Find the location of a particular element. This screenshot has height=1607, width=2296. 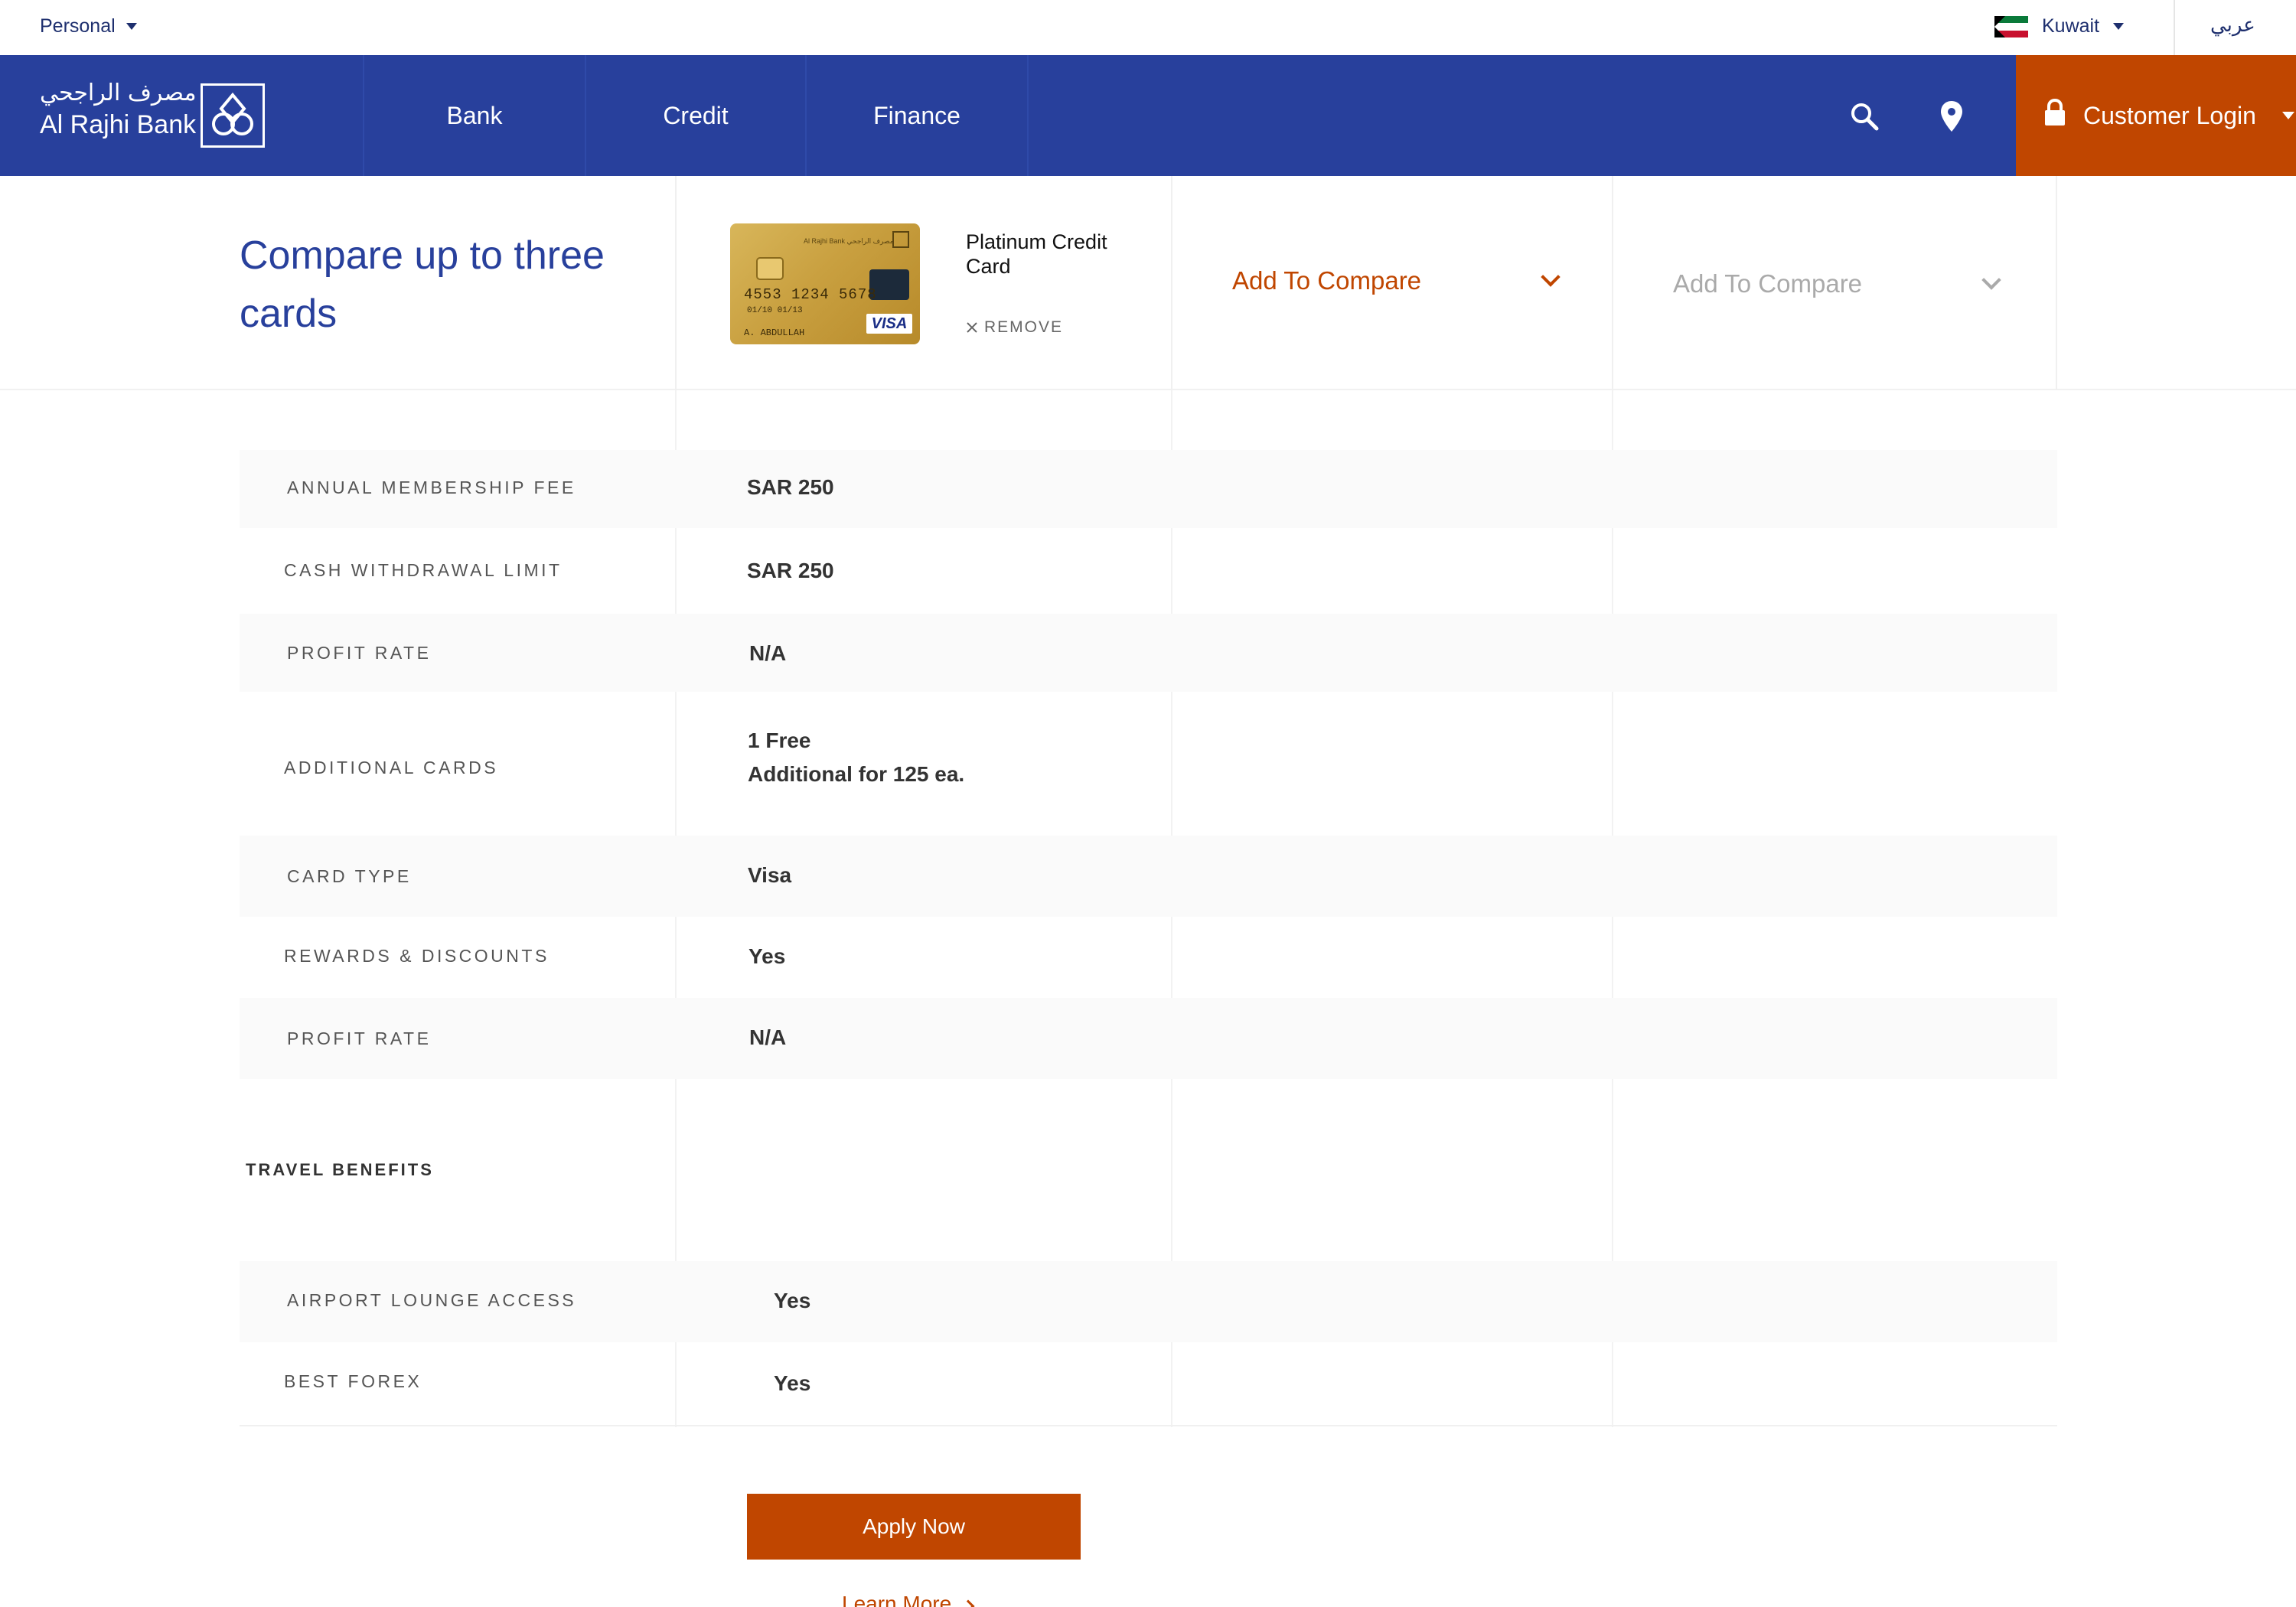

visa-logo: VISA is located at coordinates (889, 324).